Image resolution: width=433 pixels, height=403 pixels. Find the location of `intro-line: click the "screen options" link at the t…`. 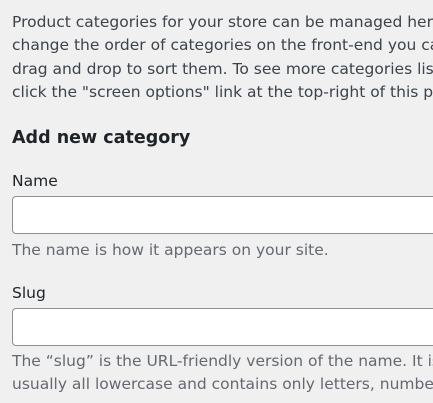

intro-line: click the "screen options" link at the t… is located at coordinates (222, 92).